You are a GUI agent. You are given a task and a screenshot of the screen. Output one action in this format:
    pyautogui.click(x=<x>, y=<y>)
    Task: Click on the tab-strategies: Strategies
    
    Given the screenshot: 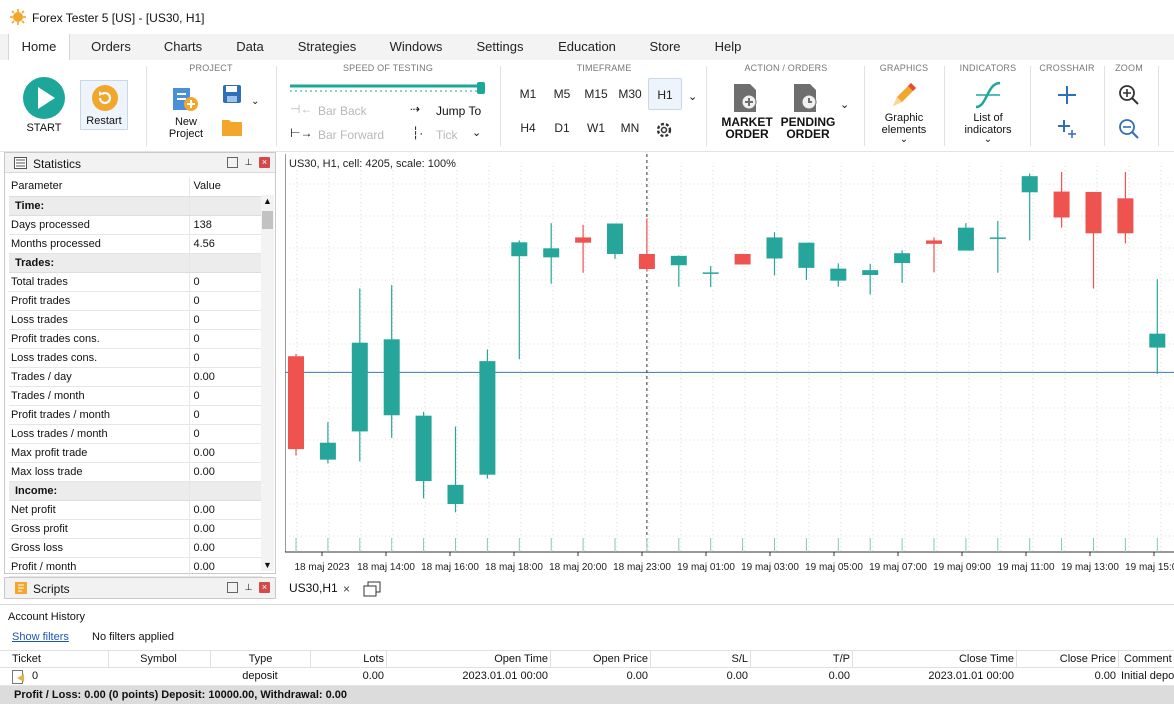 What is the action you would take?
    pyautogui.click(x=327, y=47)
    